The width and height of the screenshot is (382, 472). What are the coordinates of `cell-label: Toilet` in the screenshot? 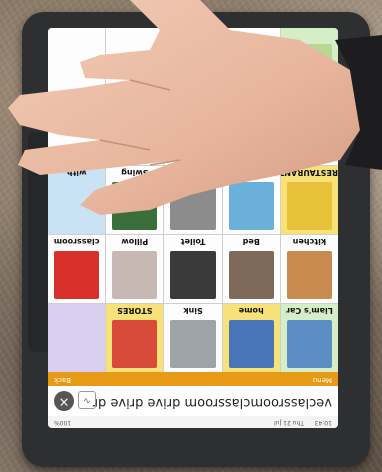 It's located at (193, 241).